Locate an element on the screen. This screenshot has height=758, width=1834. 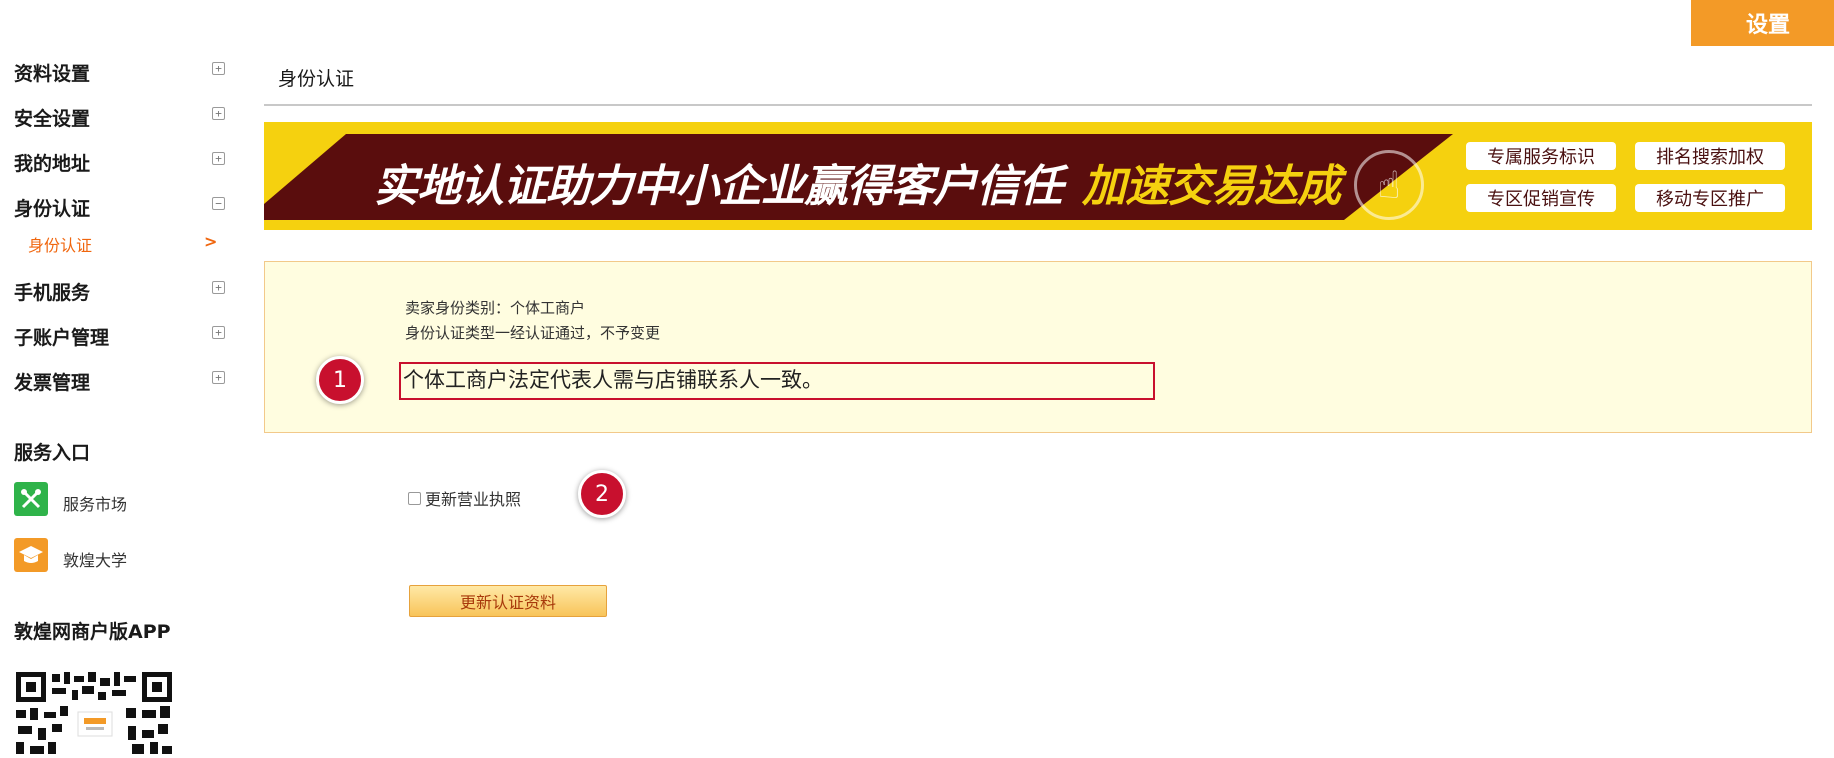
sidebar-item-mobile-service: 手机服务 is located at coordinates (52, 291).